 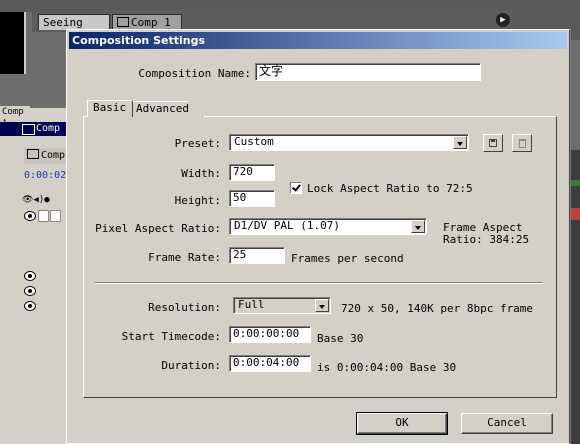 What do you see at coordinates (486, 239) in the screenshot?
I see `frame-aspect-line2: Ratio: 384:25` at bounding box center [486, 239].